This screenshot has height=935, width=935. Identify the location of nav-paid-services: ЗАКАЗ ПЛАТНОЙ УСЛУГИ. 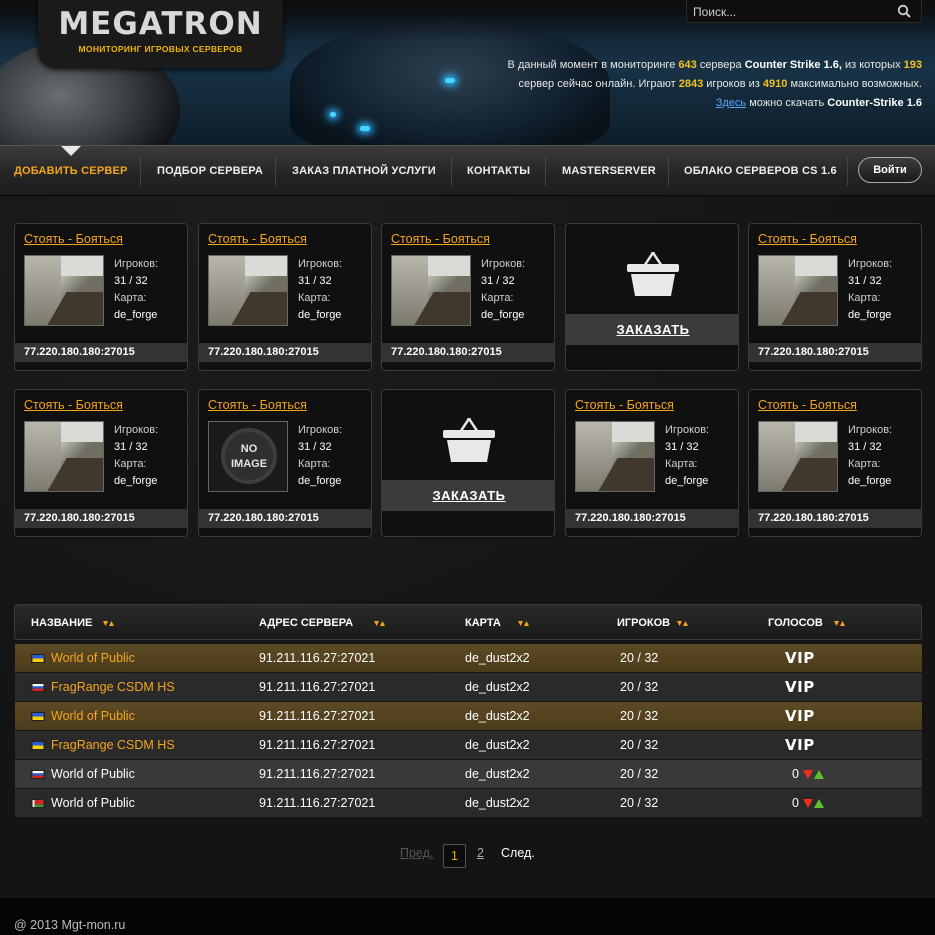
(364, 171).